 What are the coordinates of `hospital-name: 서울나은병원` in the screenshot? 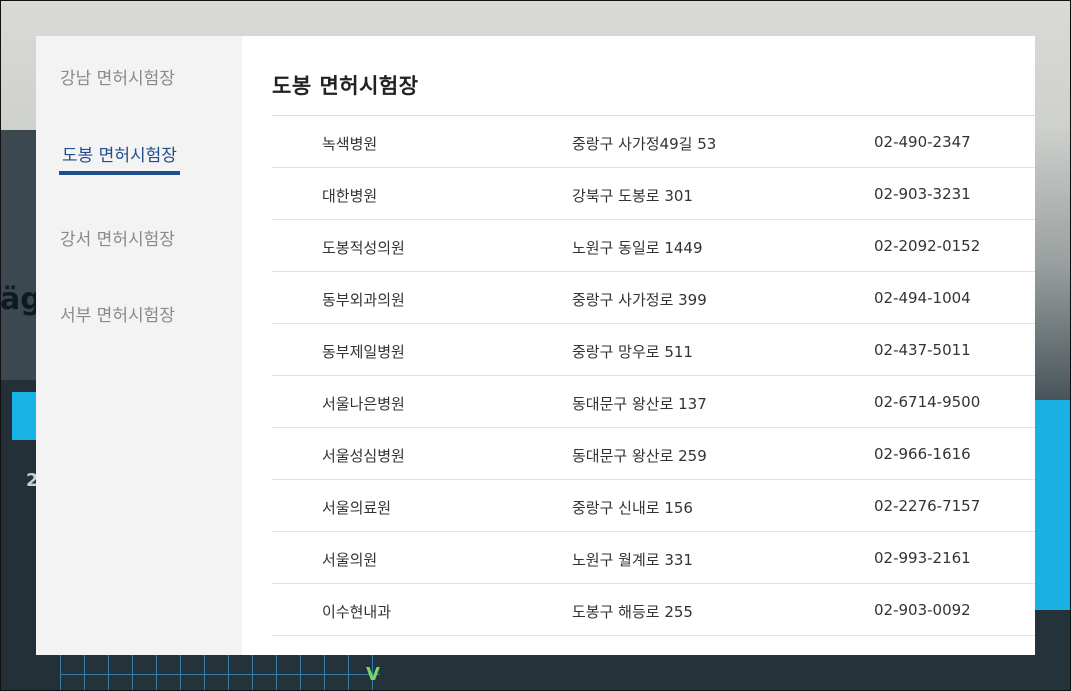 It's located at (363, 404).